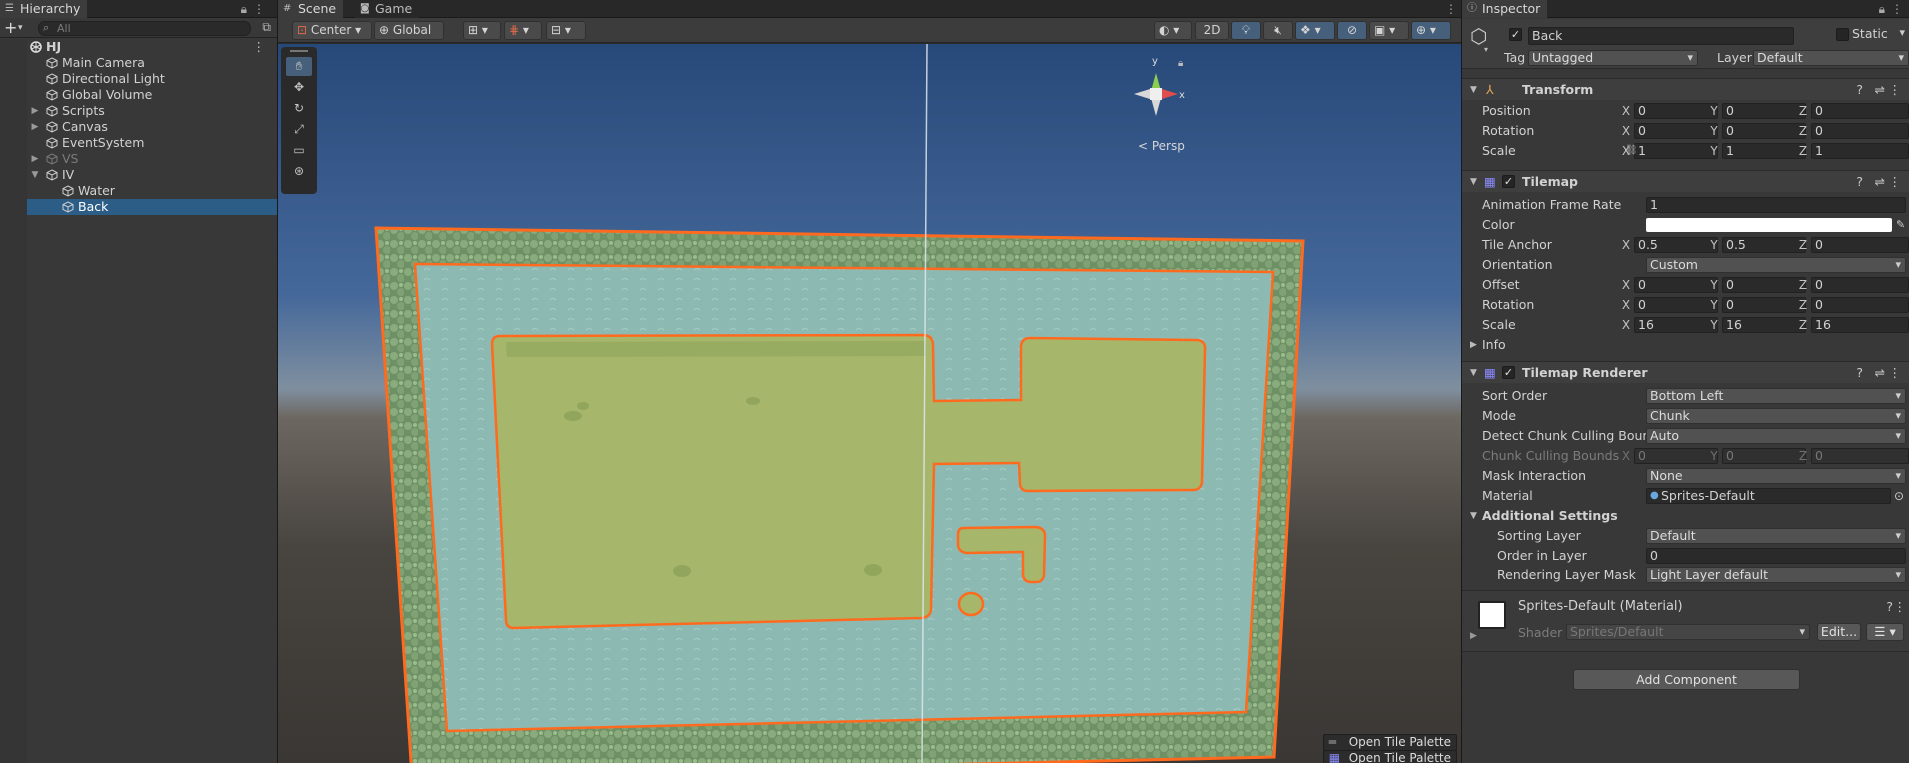 The height and width of the screenshot is (763, 1909). I want to click on info-foldout: ▶ Info, so click(1685, 345).